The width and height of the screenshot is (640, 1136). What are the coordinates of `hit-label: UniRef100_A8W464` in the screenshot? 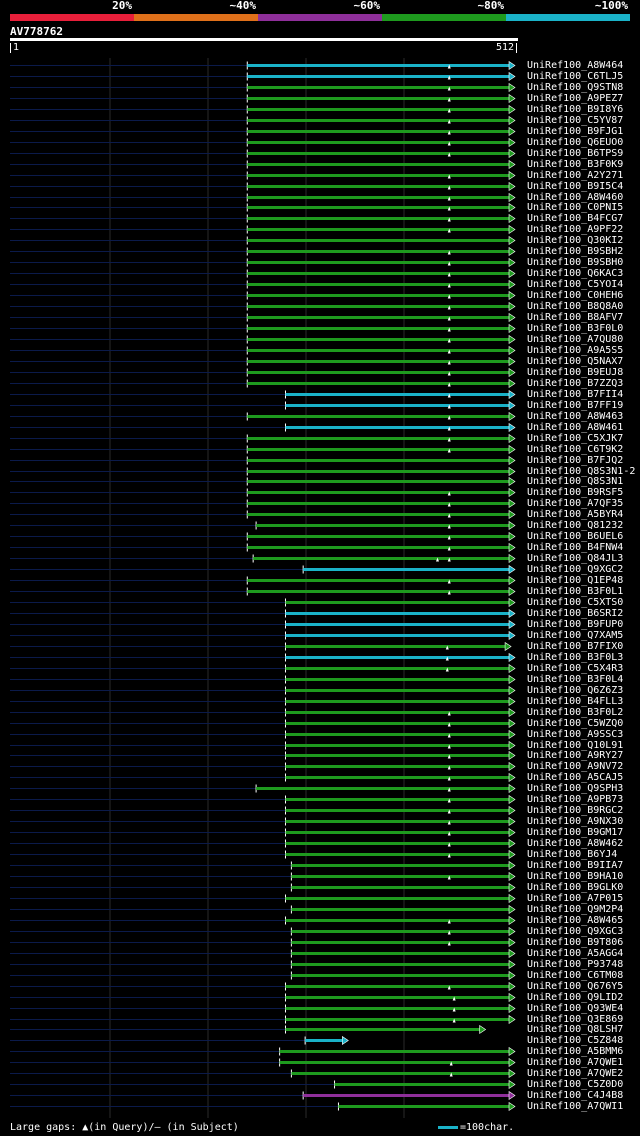 It's located at (575, 65).